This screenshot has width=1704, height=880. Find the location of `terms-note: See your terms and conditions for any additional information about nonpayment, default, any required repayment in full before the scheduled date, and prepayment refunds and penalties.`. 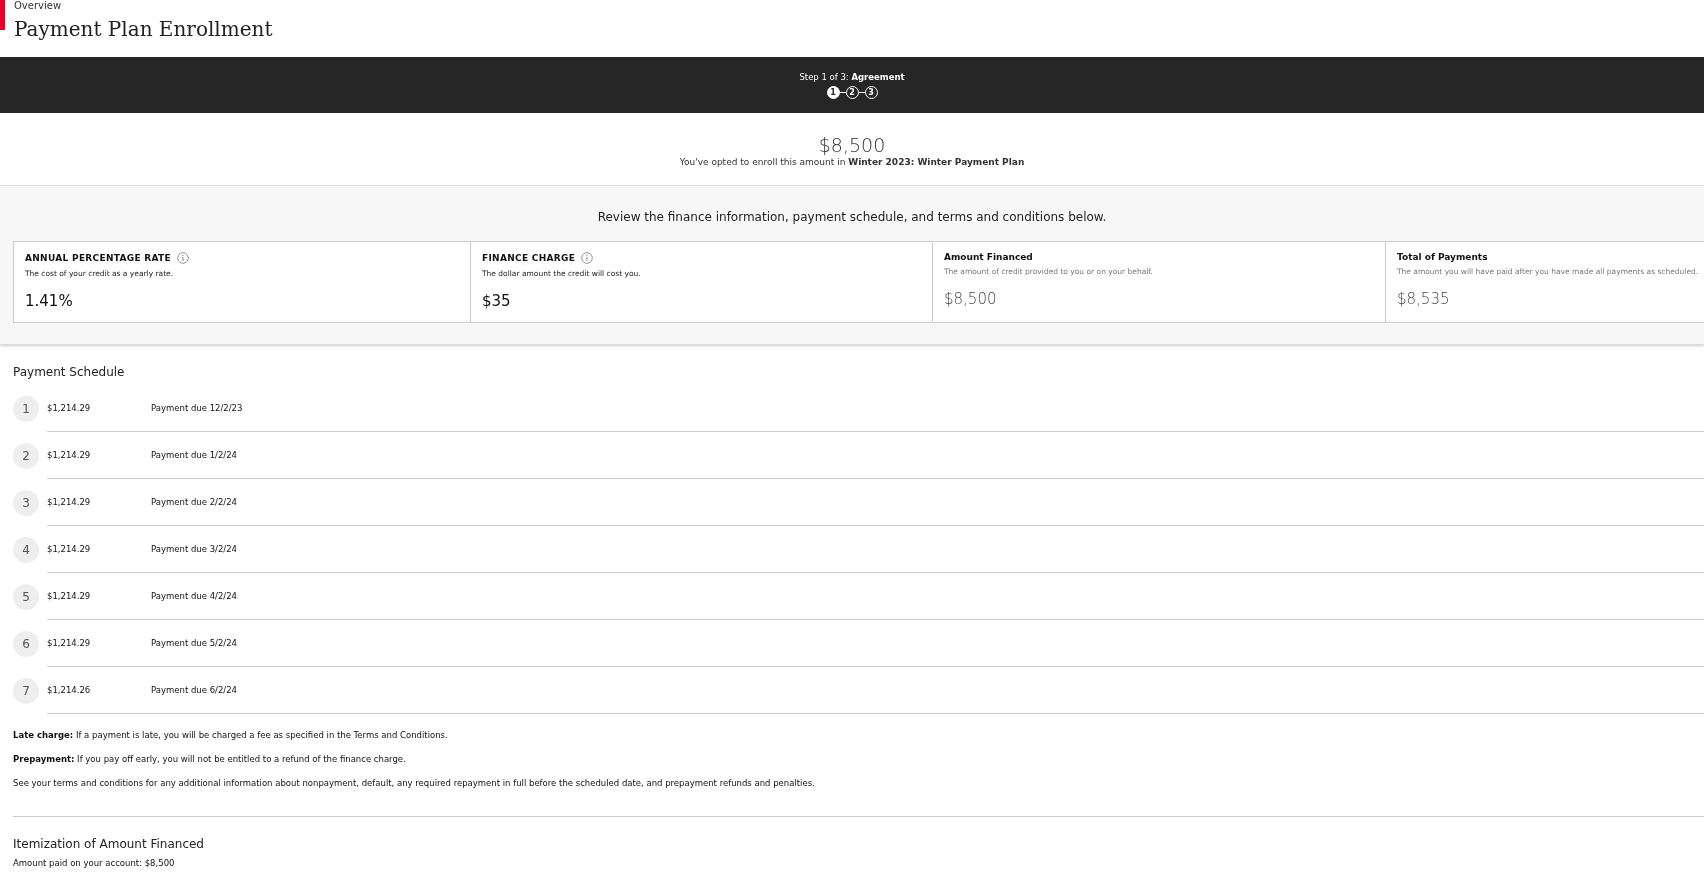

terms-note: See your terms and conditions for any additional information about nonpayment, default, any required repayment in full before the scheduled date, and prepayment refunds and penalties. is located at coordinates (414, 783).